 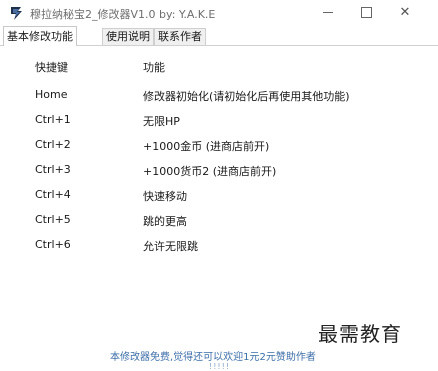 I want to click on tab-strip: 基本修改功能 使用说明 联系作者, so click(x=219, y=36).